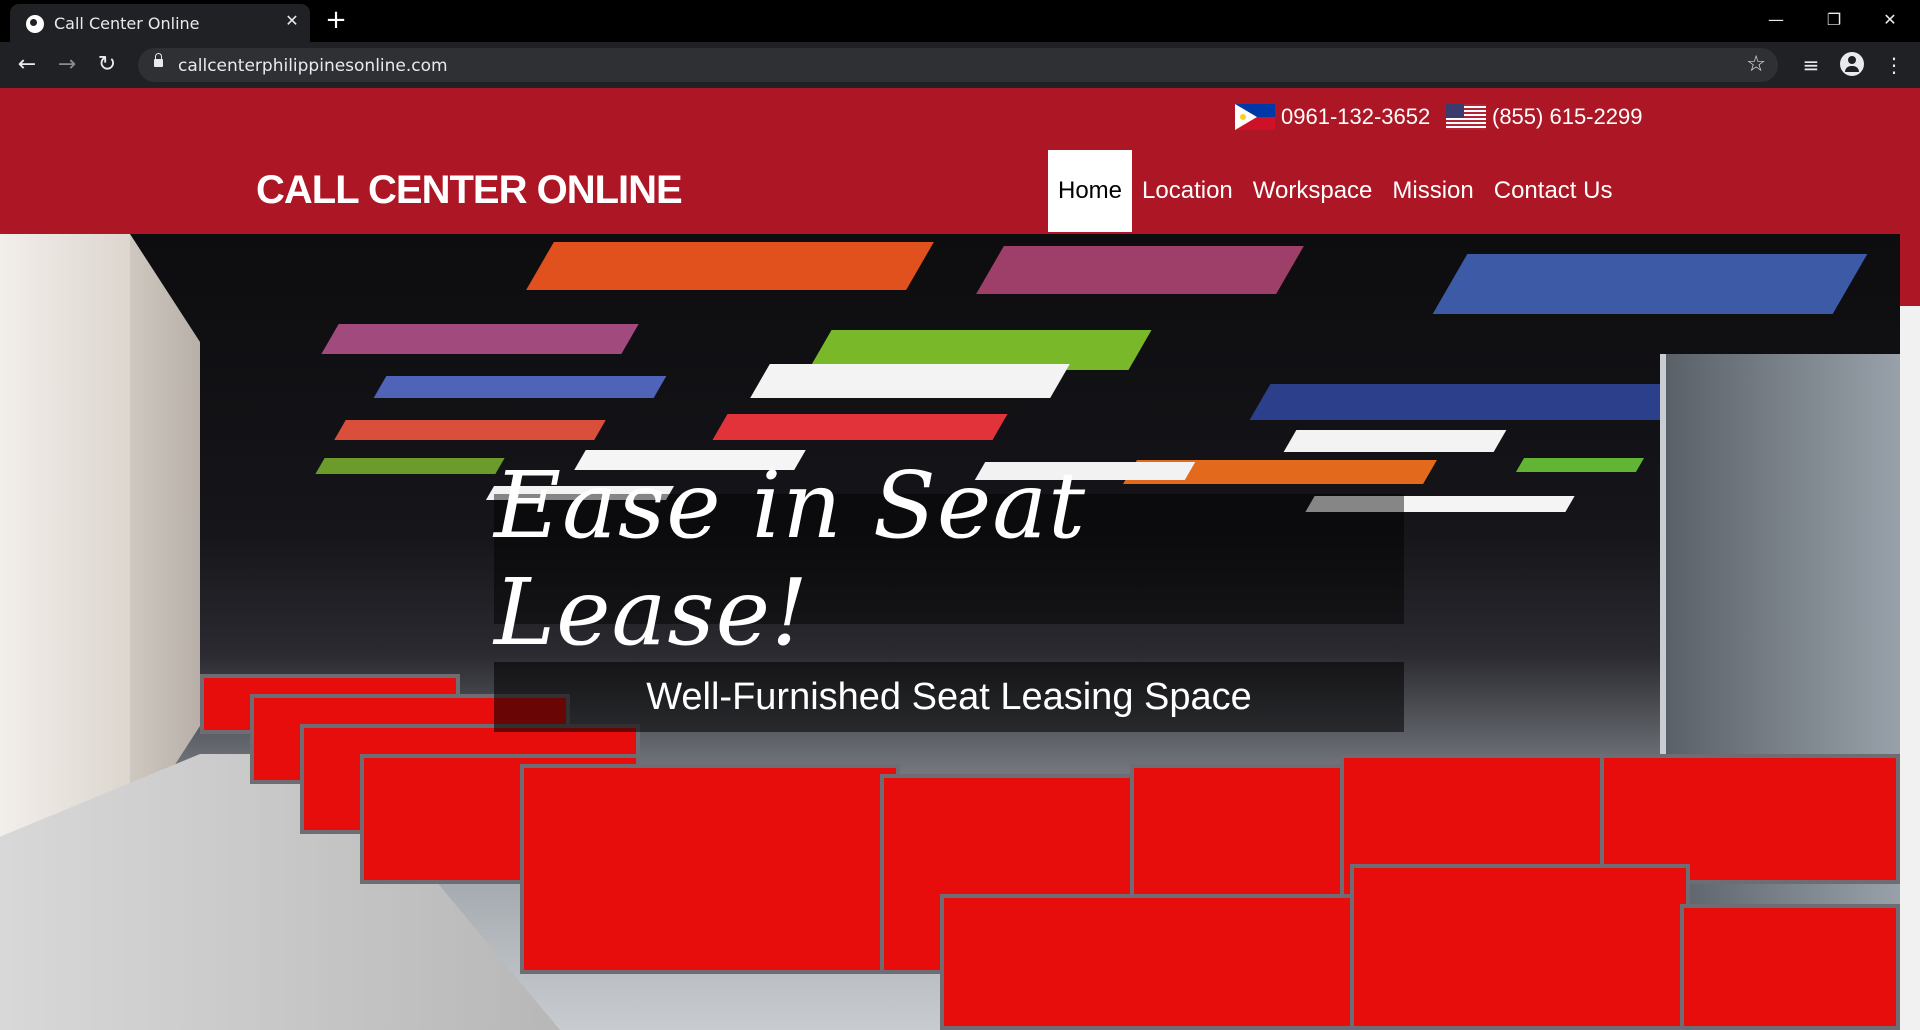  Describe the element at coordinates (1567, 116) in the screenshot. I see `phone-number: (855) 615-2299` at that location.